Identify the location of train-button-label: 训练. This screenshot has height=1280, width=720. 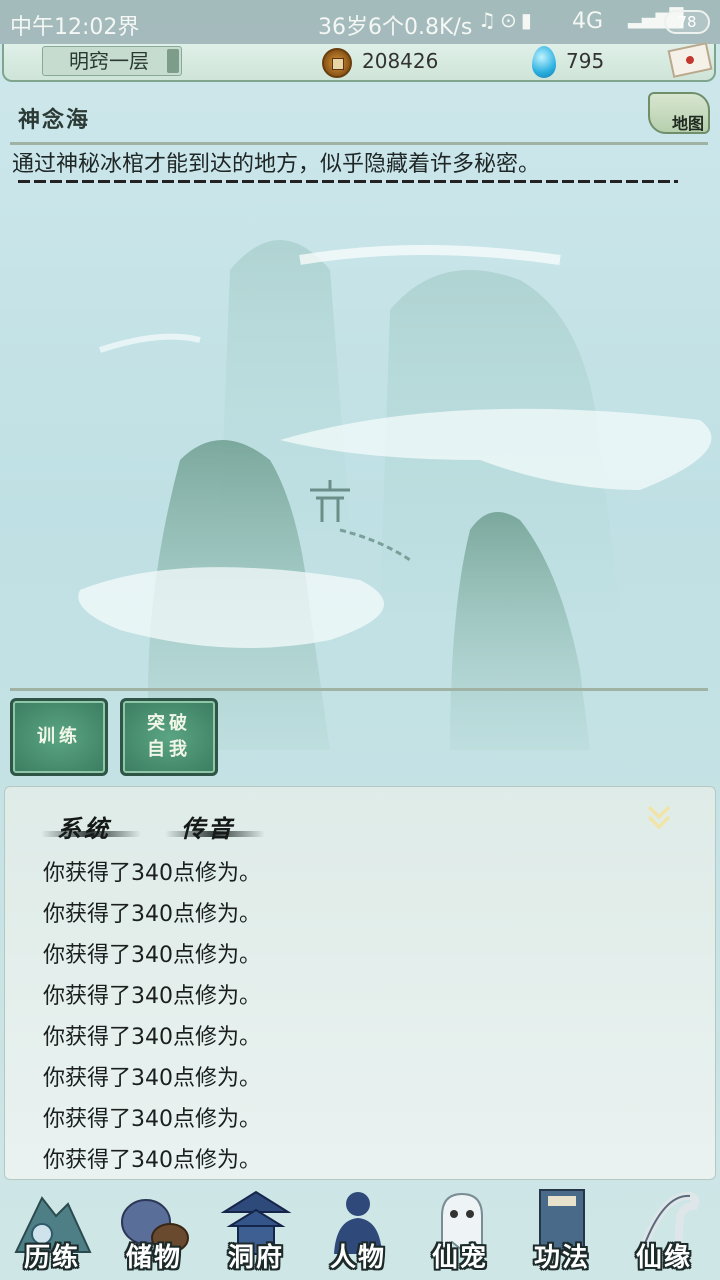
(59, 736).